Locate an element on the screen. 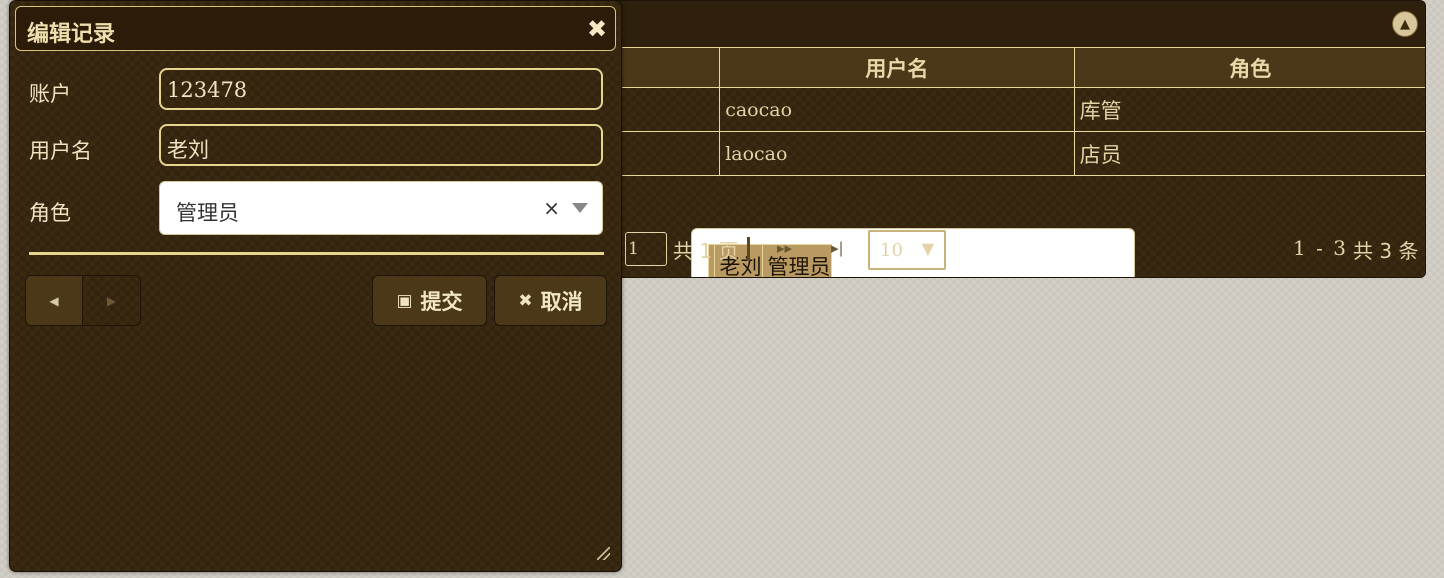 This screenshot has height=578, width=1444. username-label: 用户名 is located at coordinates (60, 151).